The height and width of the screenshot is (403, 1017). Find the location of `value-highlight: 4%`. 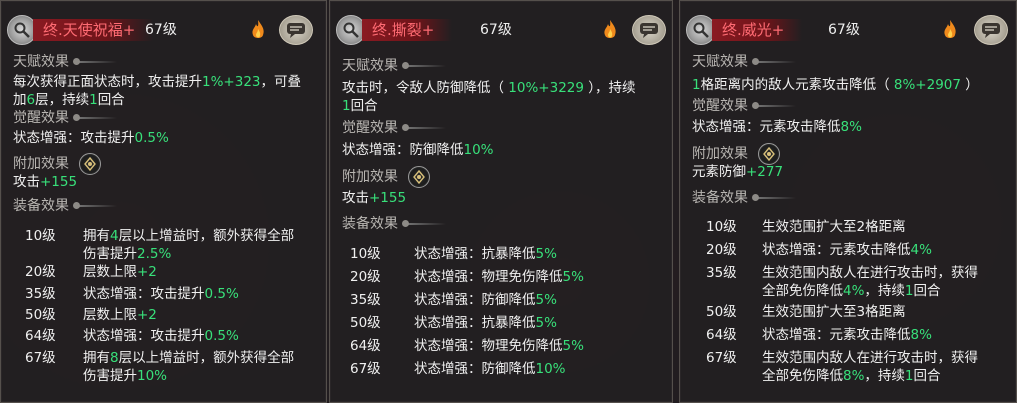

value-highlight: 4% is located at coordinates (921, 250).